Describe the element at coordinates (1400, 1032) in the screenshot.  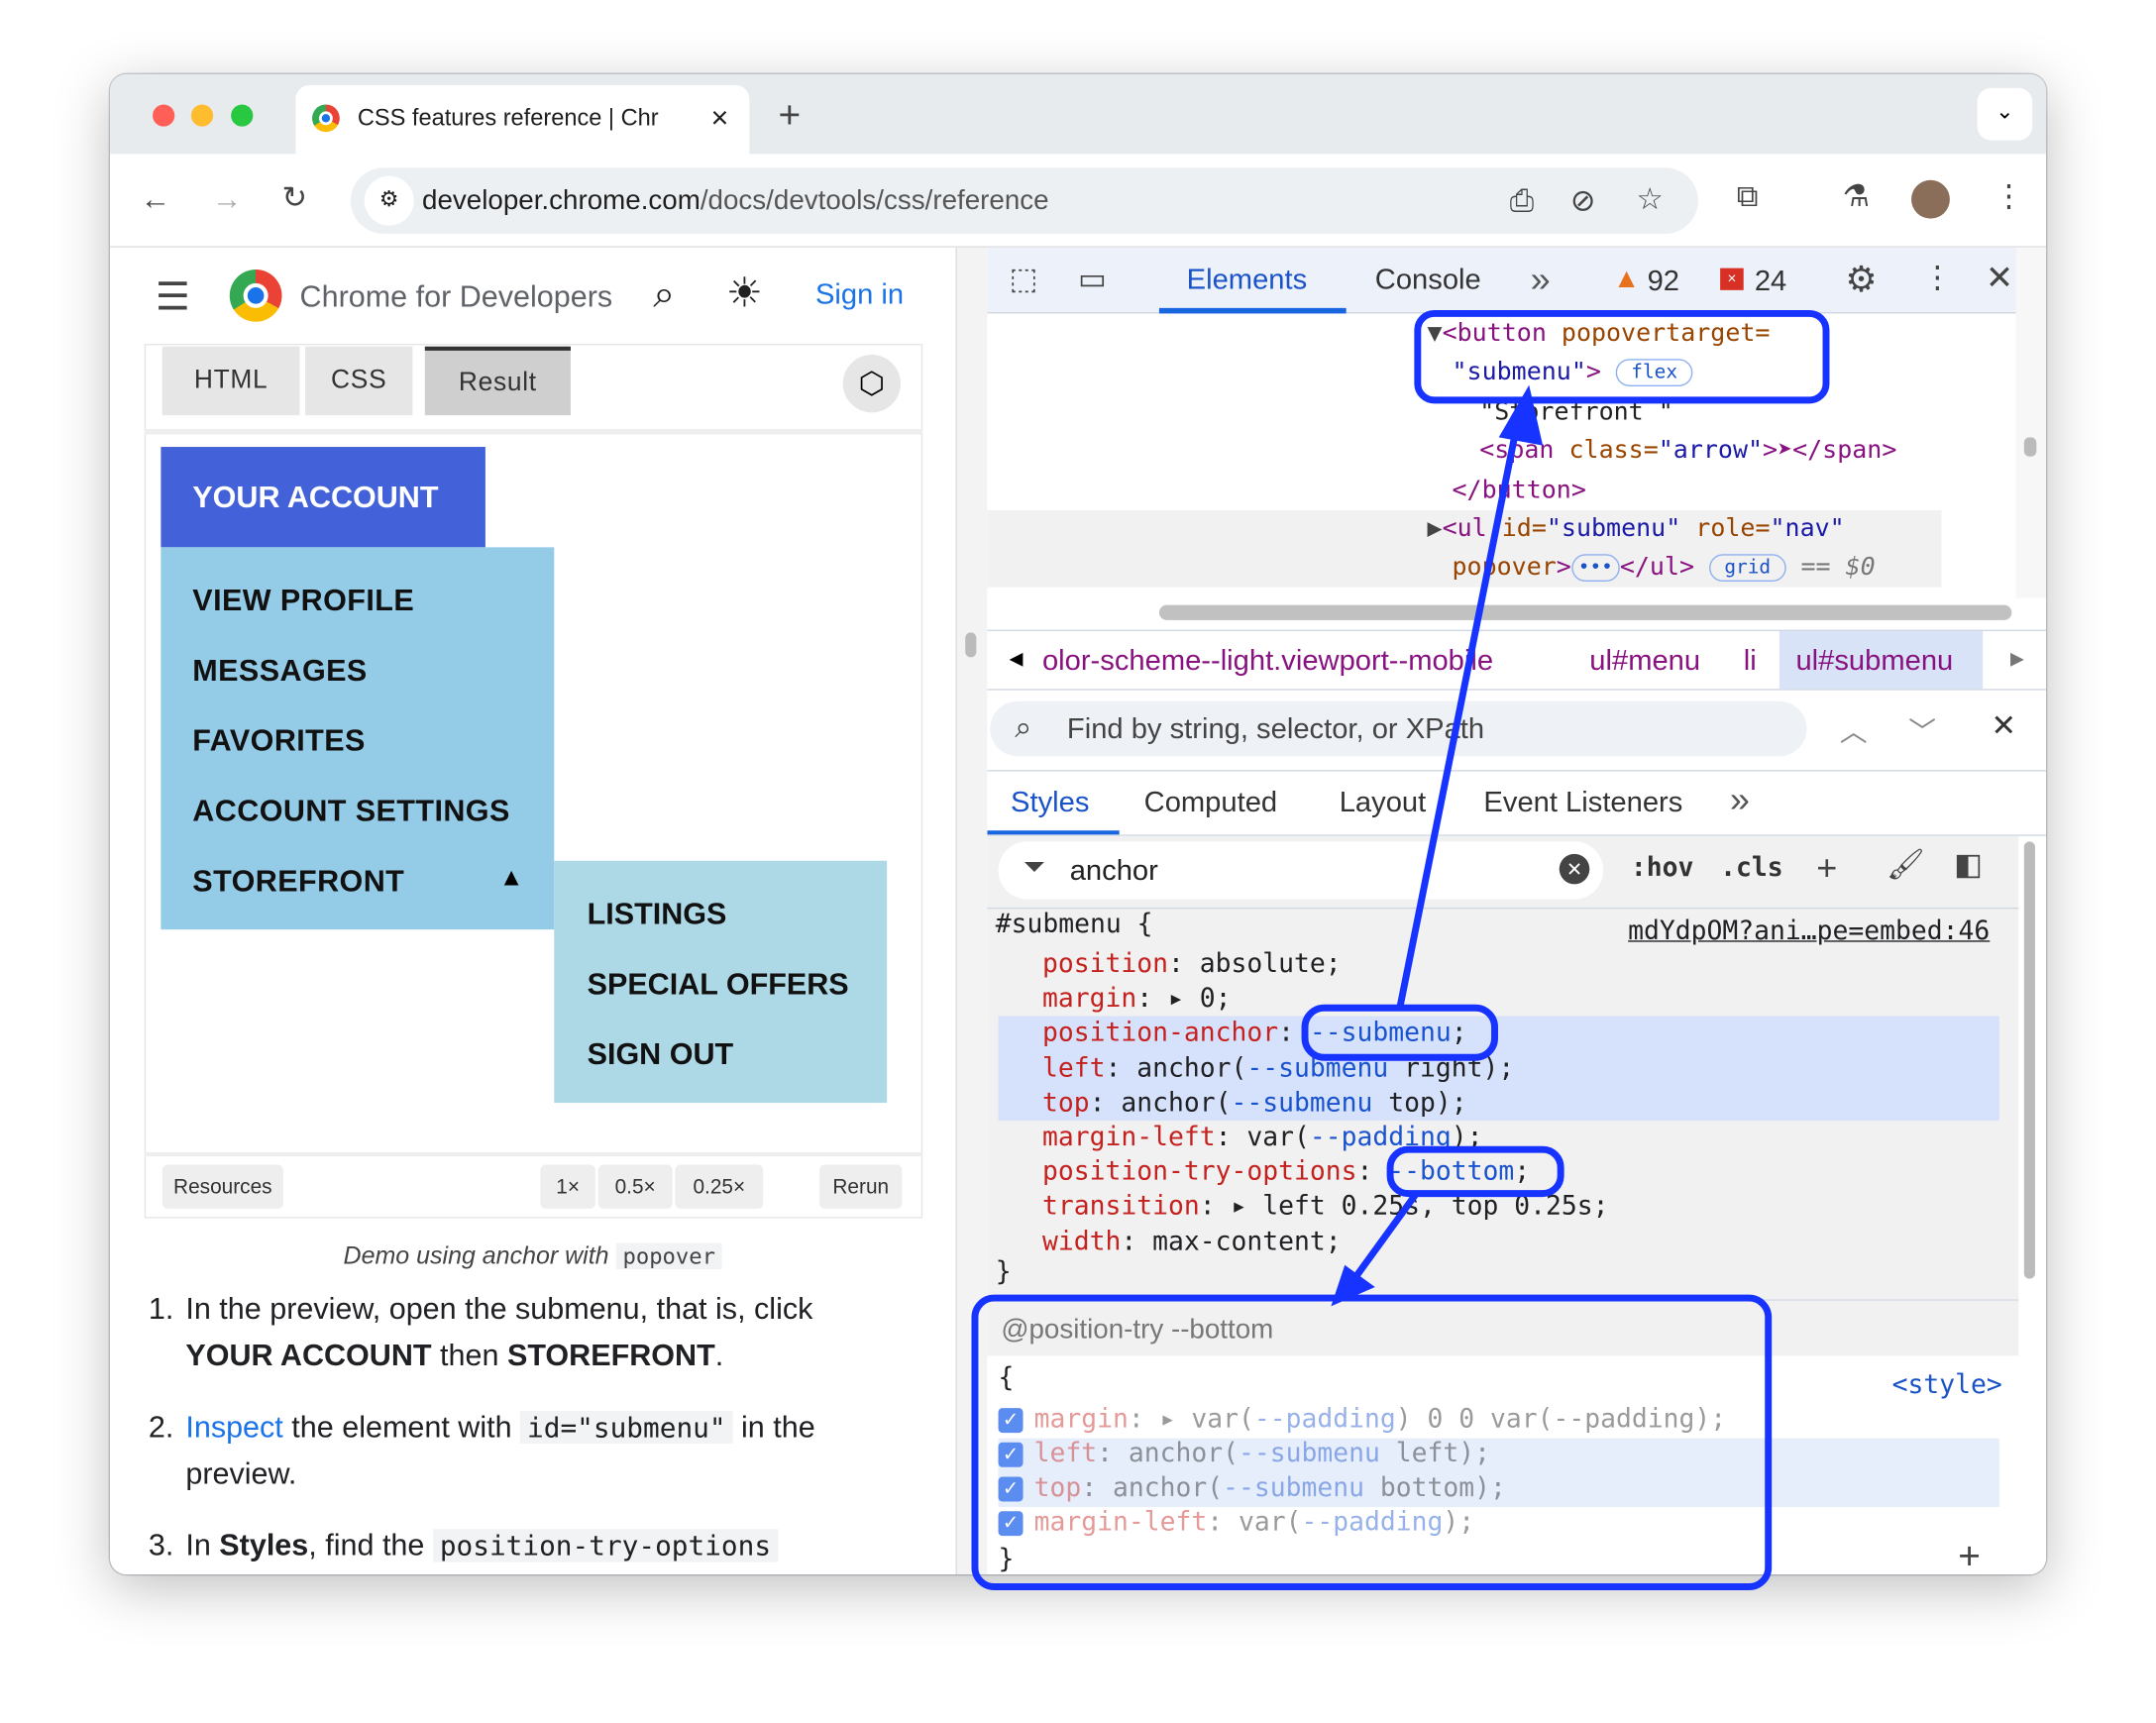
I see `annotation-box-submenu` at that location.